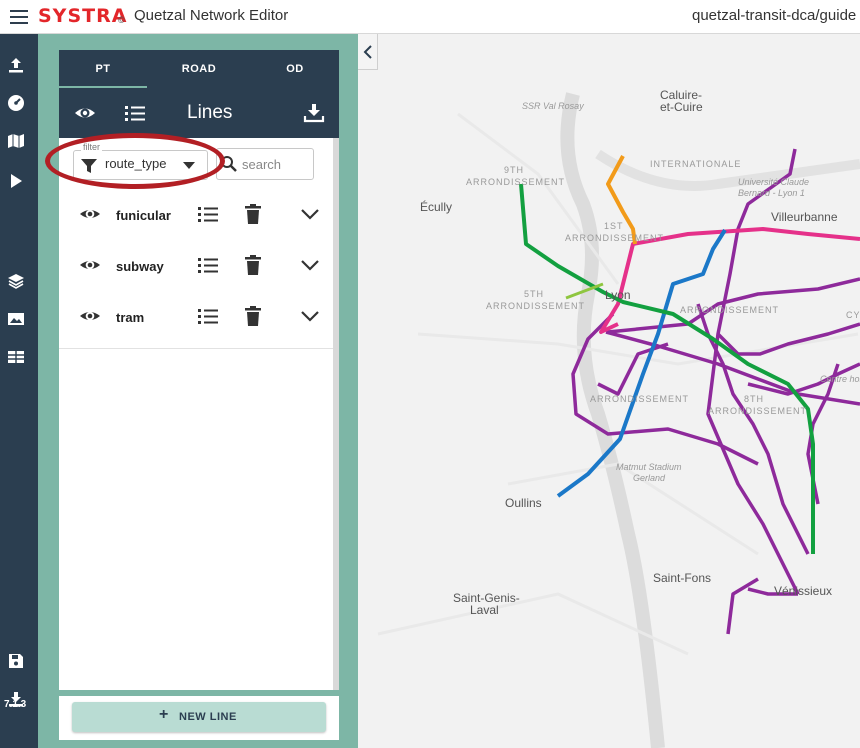  Describe the element at coordinates (614, 226) in the screenshot. I see `map-label: 1ST` at that location.